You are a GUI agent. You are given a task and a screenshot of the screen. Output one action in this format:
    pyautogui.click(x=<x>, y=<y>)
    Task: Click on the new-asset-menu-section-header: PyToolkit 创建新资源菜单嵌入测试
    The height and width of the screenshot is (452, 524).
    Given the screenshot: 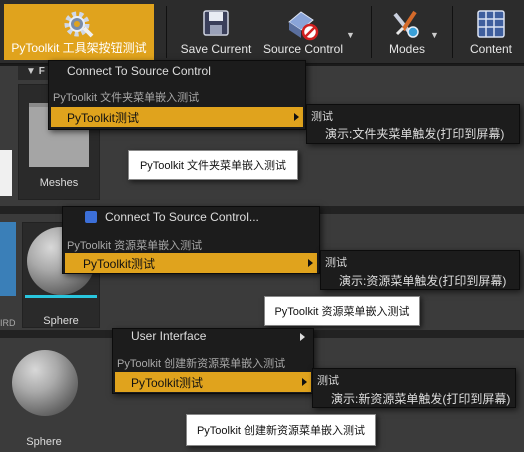 What is the action you would take?
    pyautogui.click(x=201, y=364)
    